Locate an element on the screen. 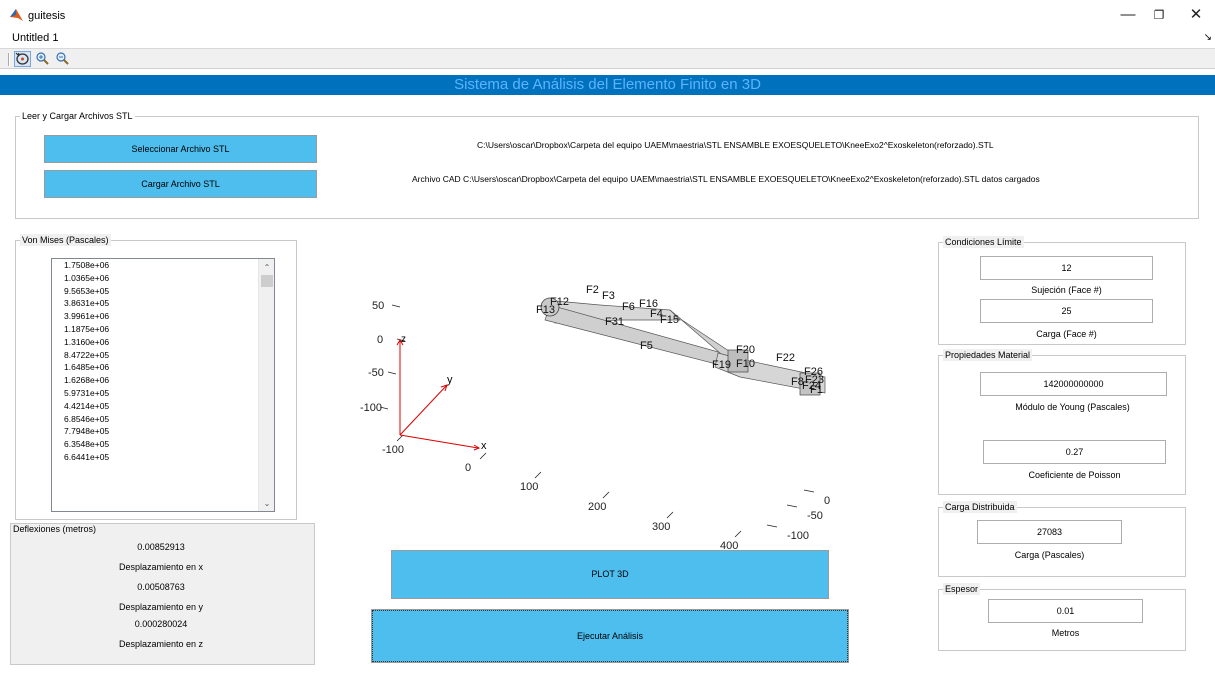  face-label: F1 is located at coordinates (816, 390).